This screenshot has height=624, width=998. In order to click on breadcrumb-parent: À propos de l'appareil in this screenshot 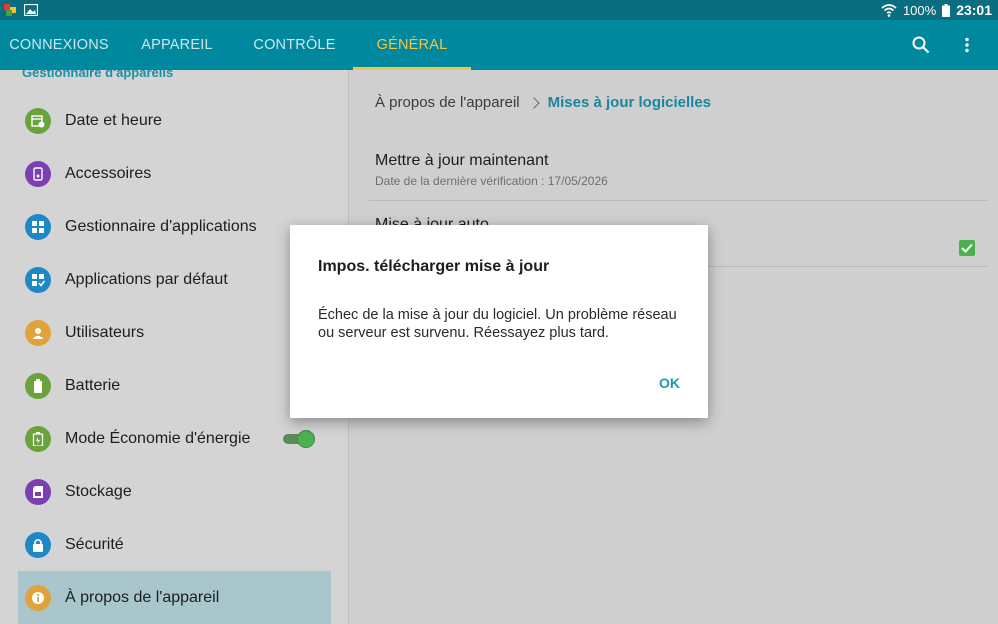, I will do `click(447, 102)`.